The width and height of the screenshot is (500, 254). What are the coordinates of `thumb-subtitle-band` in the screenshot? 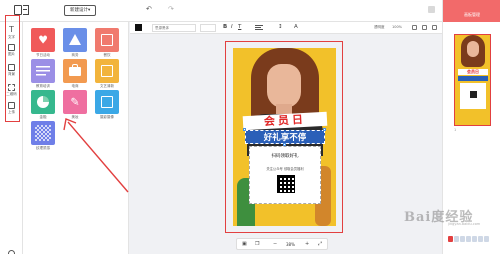 It's located at (473, 78).